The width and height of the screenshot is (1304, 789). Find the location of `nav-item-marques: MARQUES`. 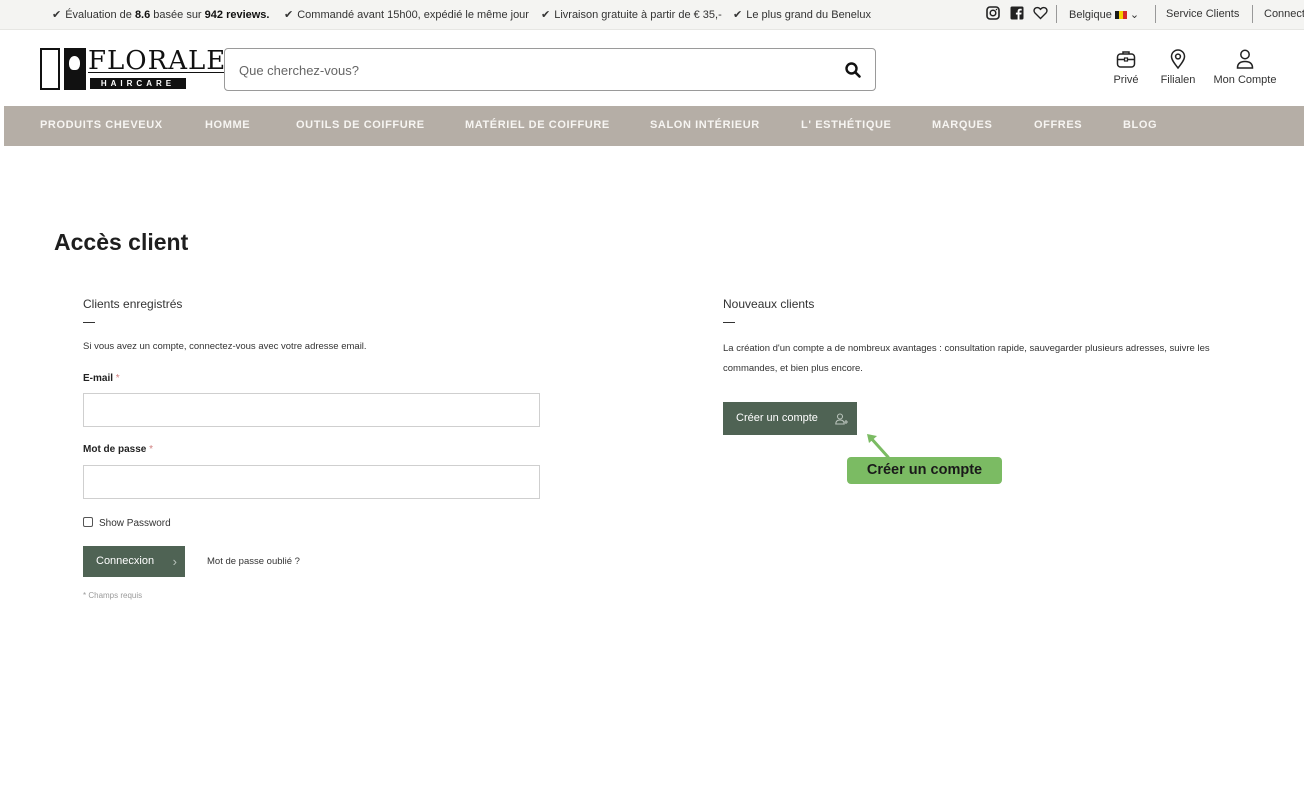

nav-item-marques: MARQUES is located at coordinates (962, 125).